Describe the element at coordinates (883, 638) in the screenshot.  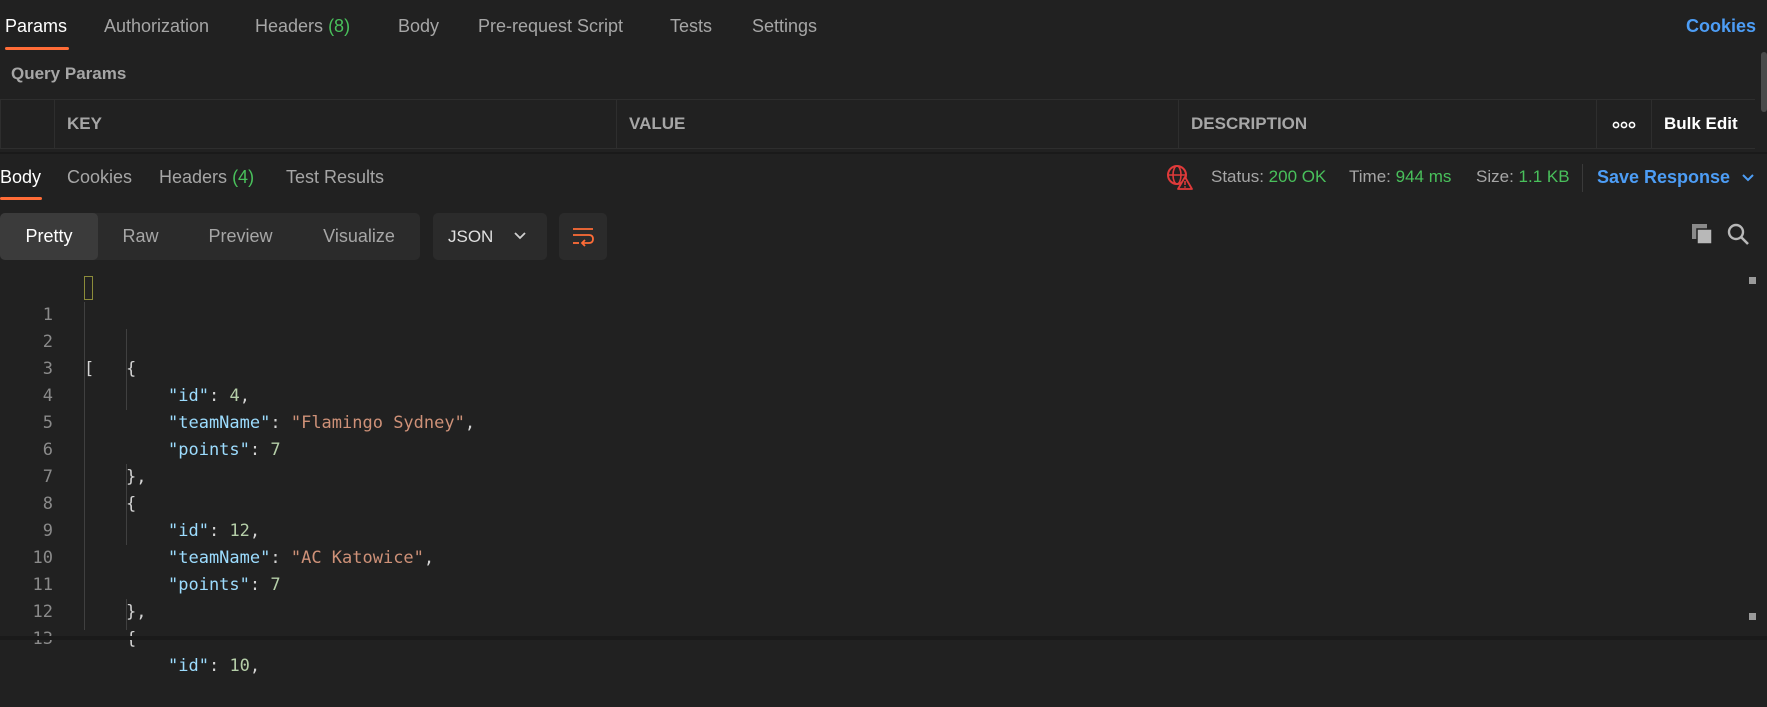
I see `bottom-border` at that location.